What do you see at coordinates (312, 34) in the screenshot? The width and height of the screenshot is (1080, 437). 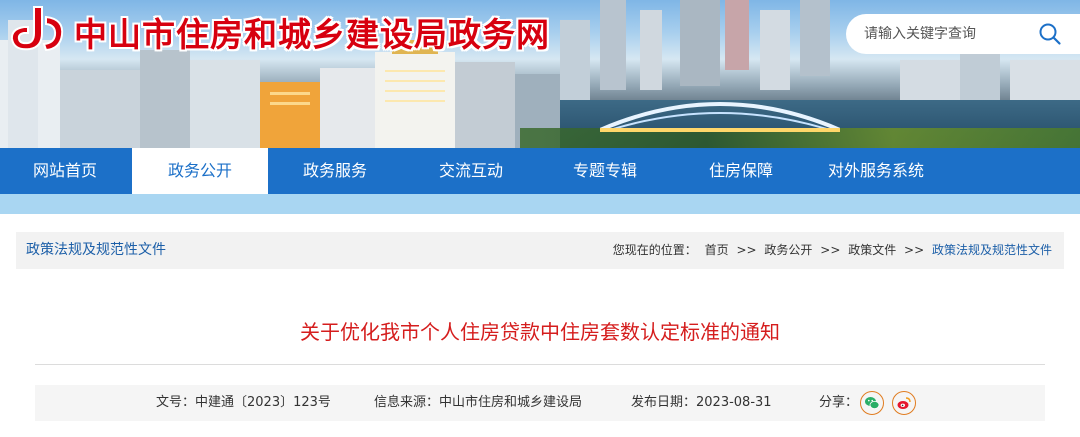 I see `site-title: 中山市住房和城乡建设局政务网` at bounding box center [312, 34].